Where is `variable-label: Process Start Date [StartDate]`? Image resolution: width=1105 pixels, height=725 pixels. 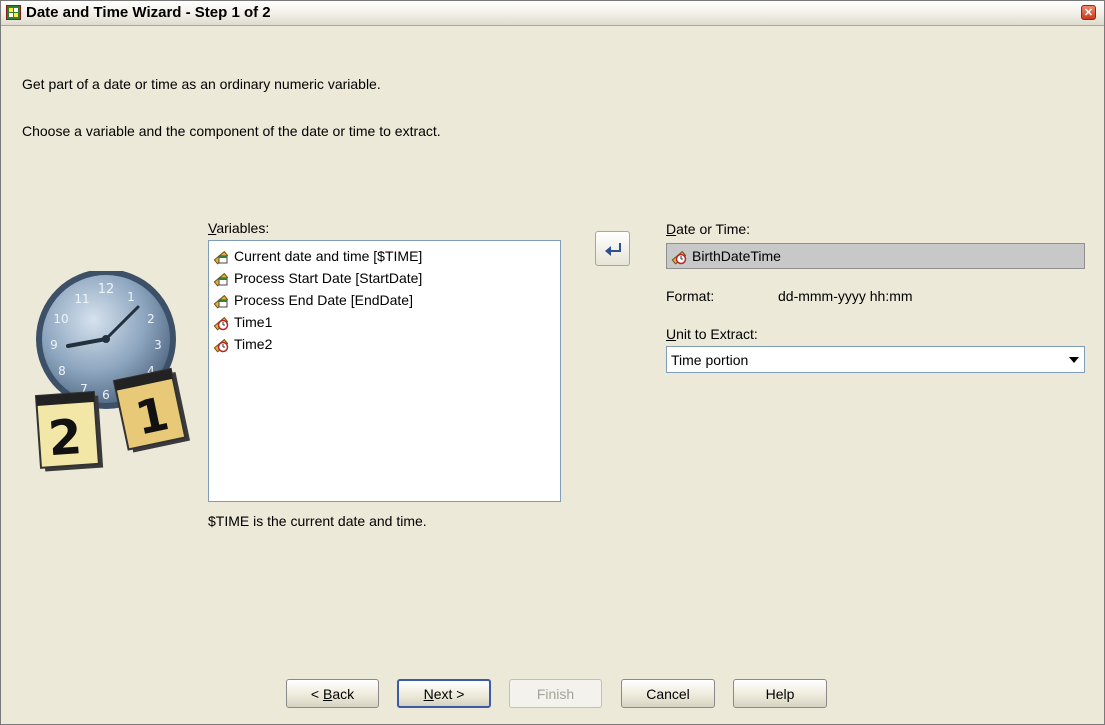
variable-label: Process Start Date [StartDate] is located at coordinates (328, 278).